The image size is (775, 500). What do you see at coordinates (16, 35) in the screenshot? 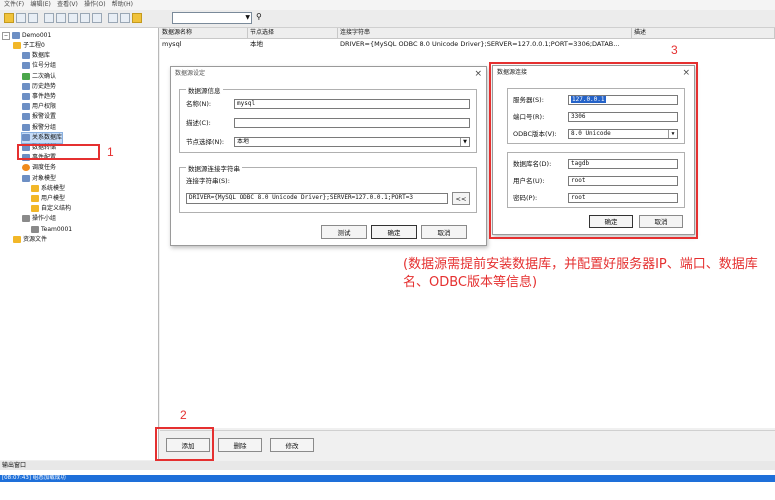
I see `project-icon` at bounding box center [16, 35].